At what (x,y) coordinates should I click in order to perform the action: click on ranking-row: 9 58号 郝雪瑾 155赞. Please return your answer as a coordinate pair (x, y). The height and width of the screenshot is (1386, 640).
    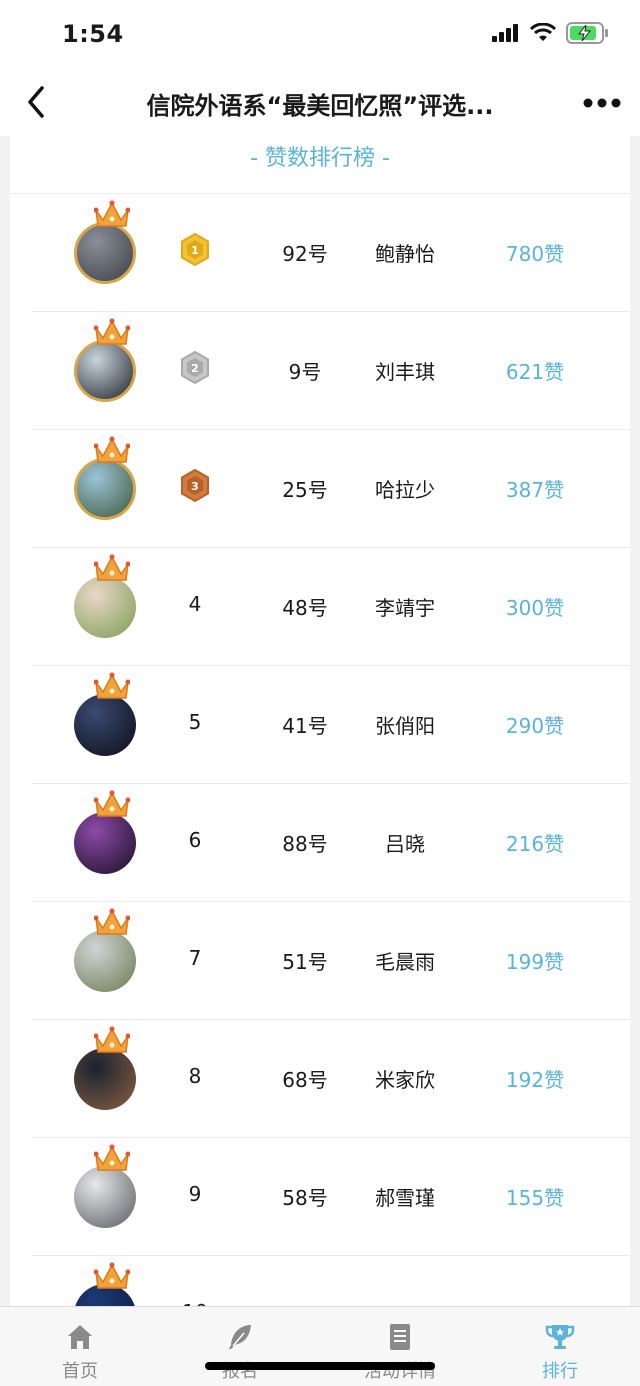
    Looking at the image, I should click on (331, 1197).